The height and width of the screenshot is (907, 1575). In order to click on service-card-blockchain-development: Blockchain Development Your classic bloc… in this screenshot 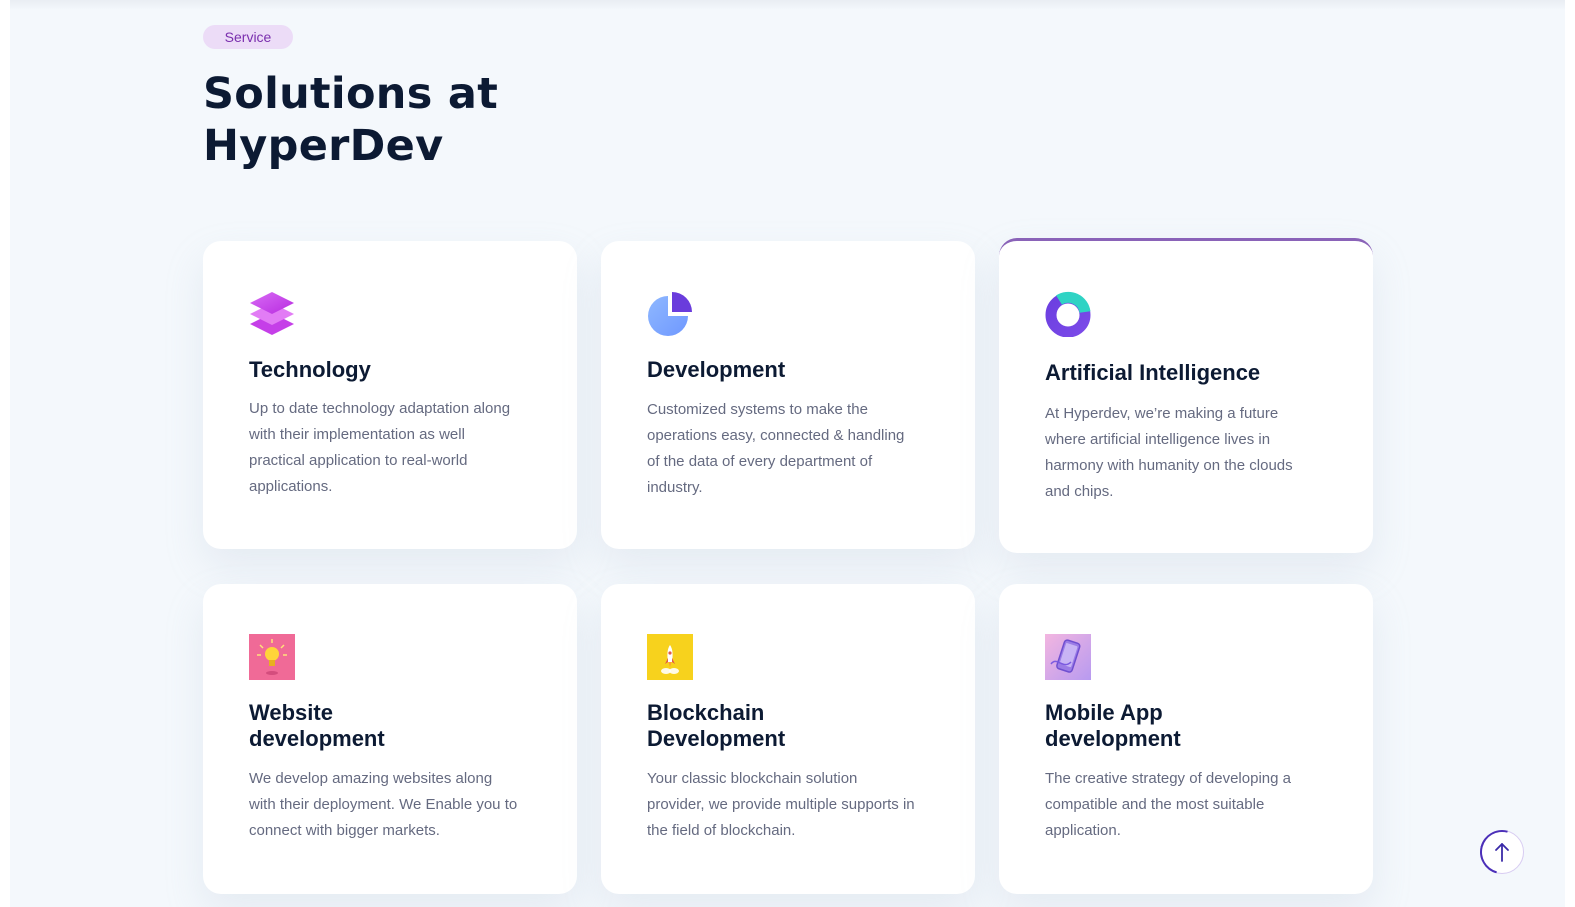, I will do `click(788, 739)`.